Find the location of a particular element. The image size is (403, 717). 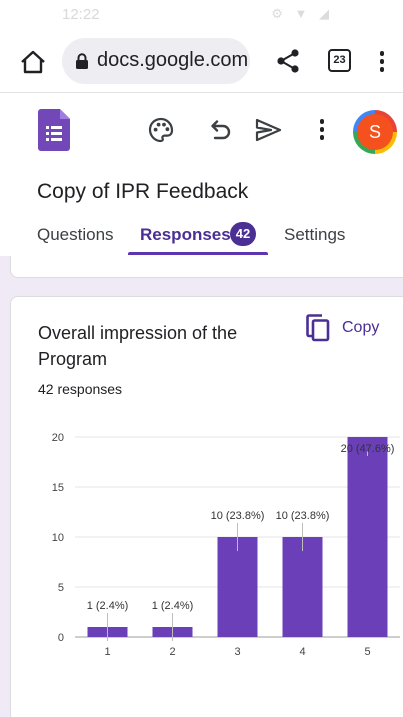

x-tick-label: 3 is located at coordinates (237, 652).